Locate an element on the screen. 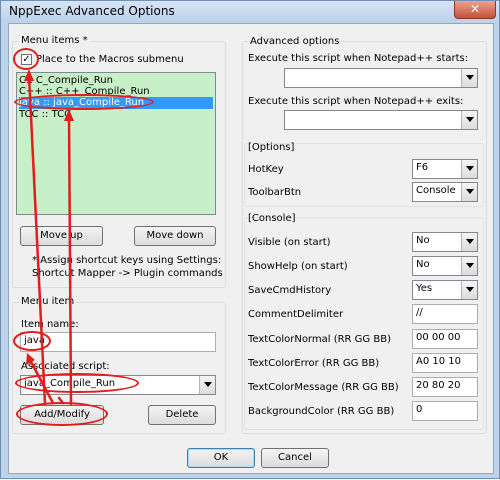  annotation-arrows is located at coordinates (49, 237).